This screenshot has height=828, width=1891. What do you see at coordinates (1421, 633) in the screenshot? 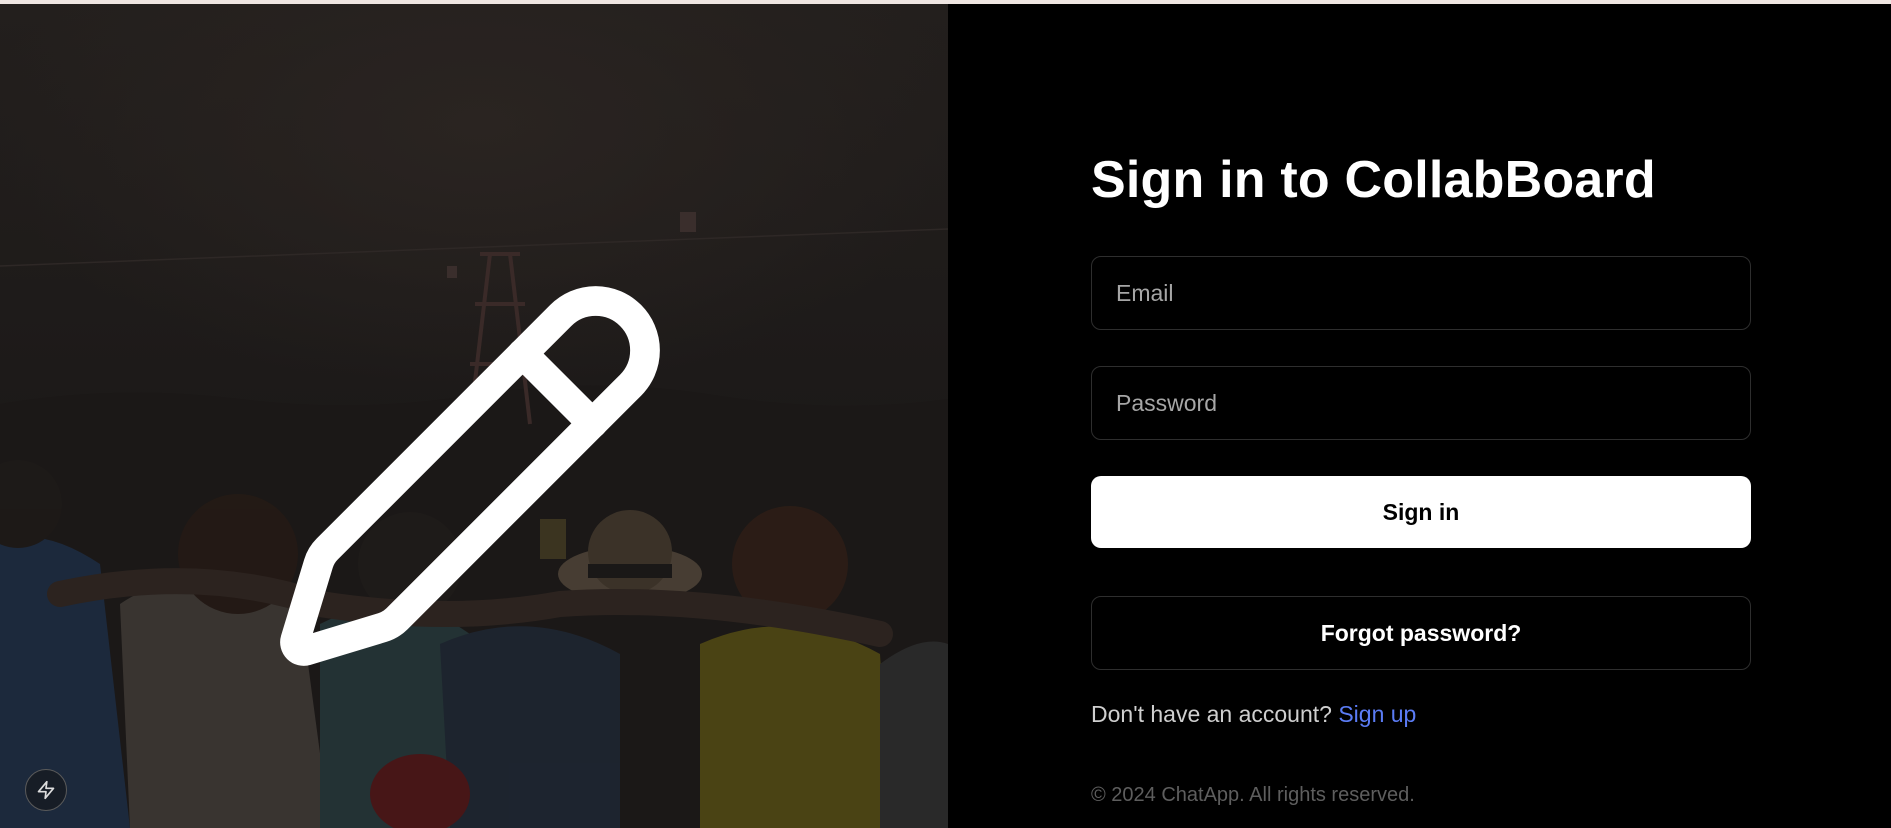
I see `forgot-password-button: Forgot password?` at bounding box center [1421, 633].